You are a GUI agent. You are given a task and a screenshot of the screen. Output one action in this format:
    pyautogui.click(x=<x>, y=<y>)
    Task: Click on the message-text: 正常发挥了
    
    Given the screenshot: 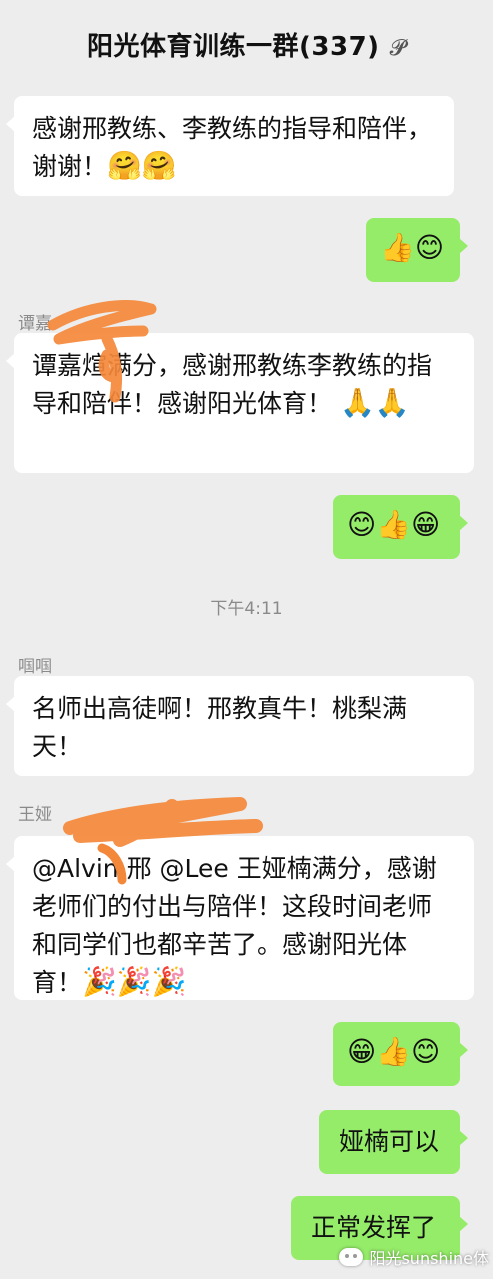 What is the action you would take?
    pyautogui.click(x=374, y=1227)
    